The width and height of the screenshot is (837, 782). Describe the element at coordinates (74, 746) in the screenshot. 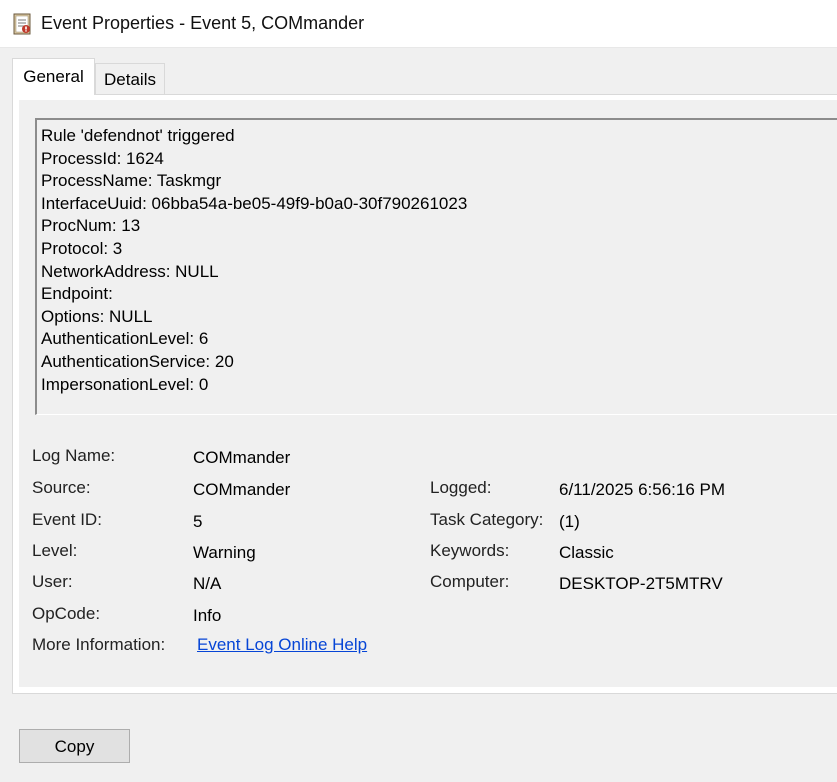

I see `copy-button: Copy` at that location.